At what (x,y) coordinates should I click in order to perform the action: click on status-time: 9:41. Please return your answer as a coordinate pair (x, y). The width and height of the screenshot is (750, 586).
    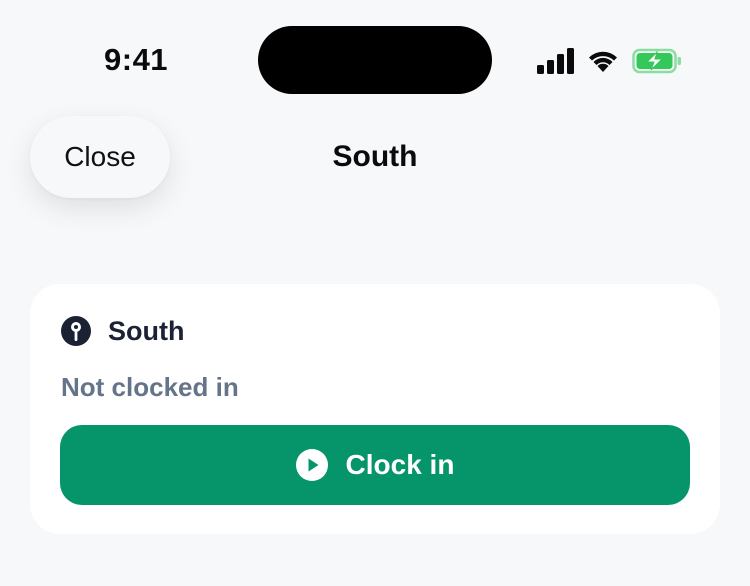
    Looking at the image, I should click on (136, 59).